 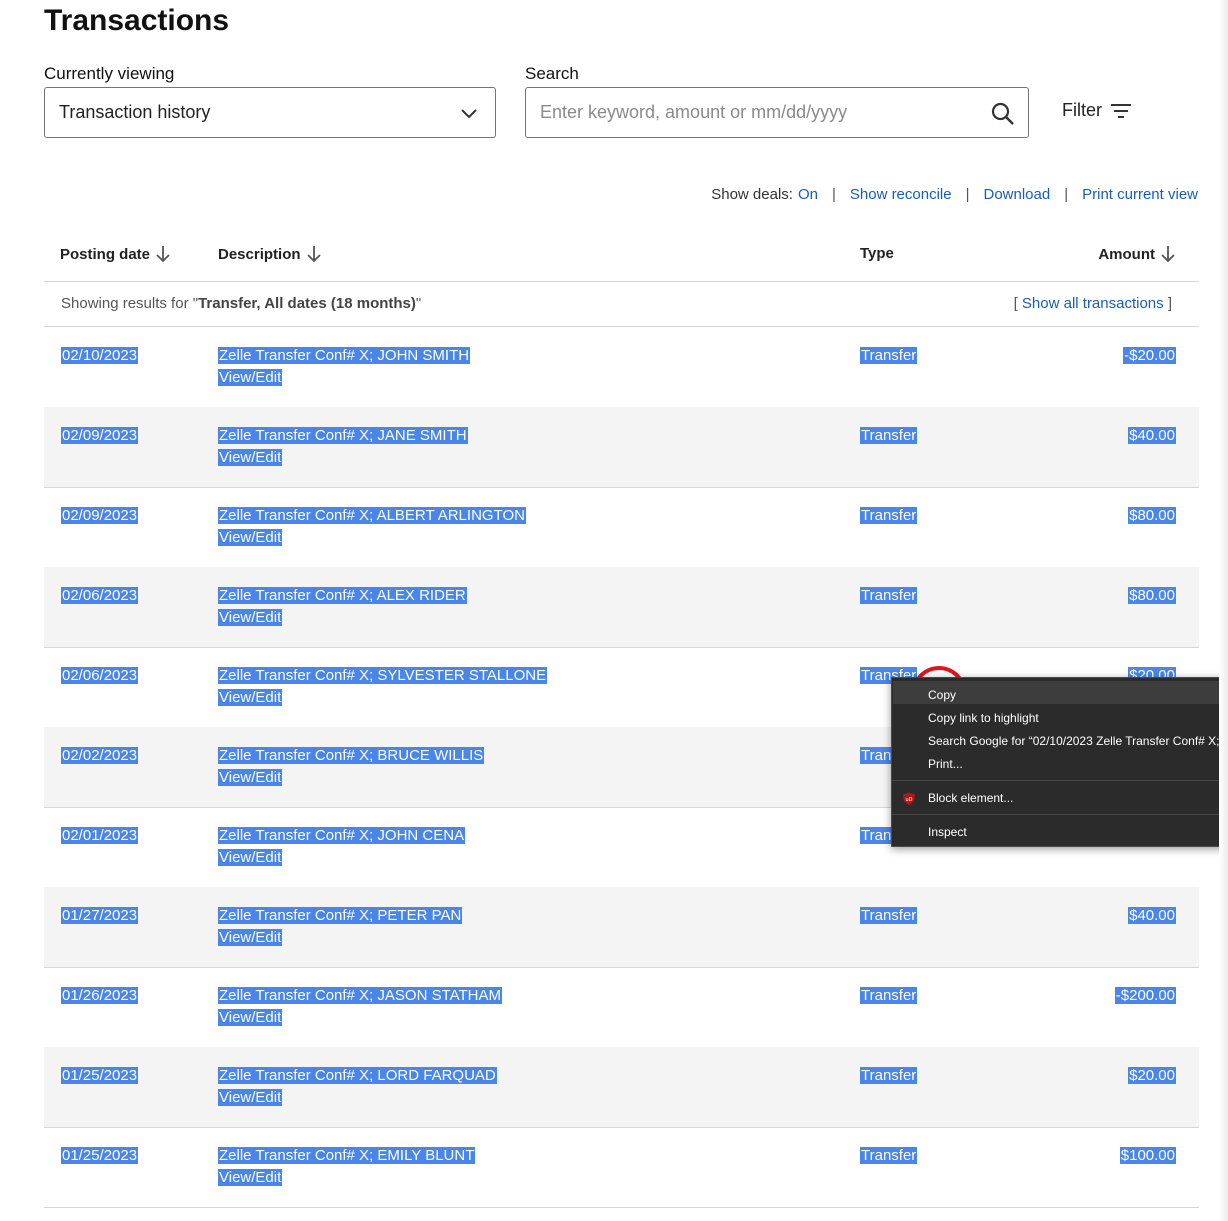 What do you see at coordinates (360, 995) in the screenshot?
I see `row-description: Zelle Transfer Conf# X; JASON STATHAM` at bounding box center [360, 995].